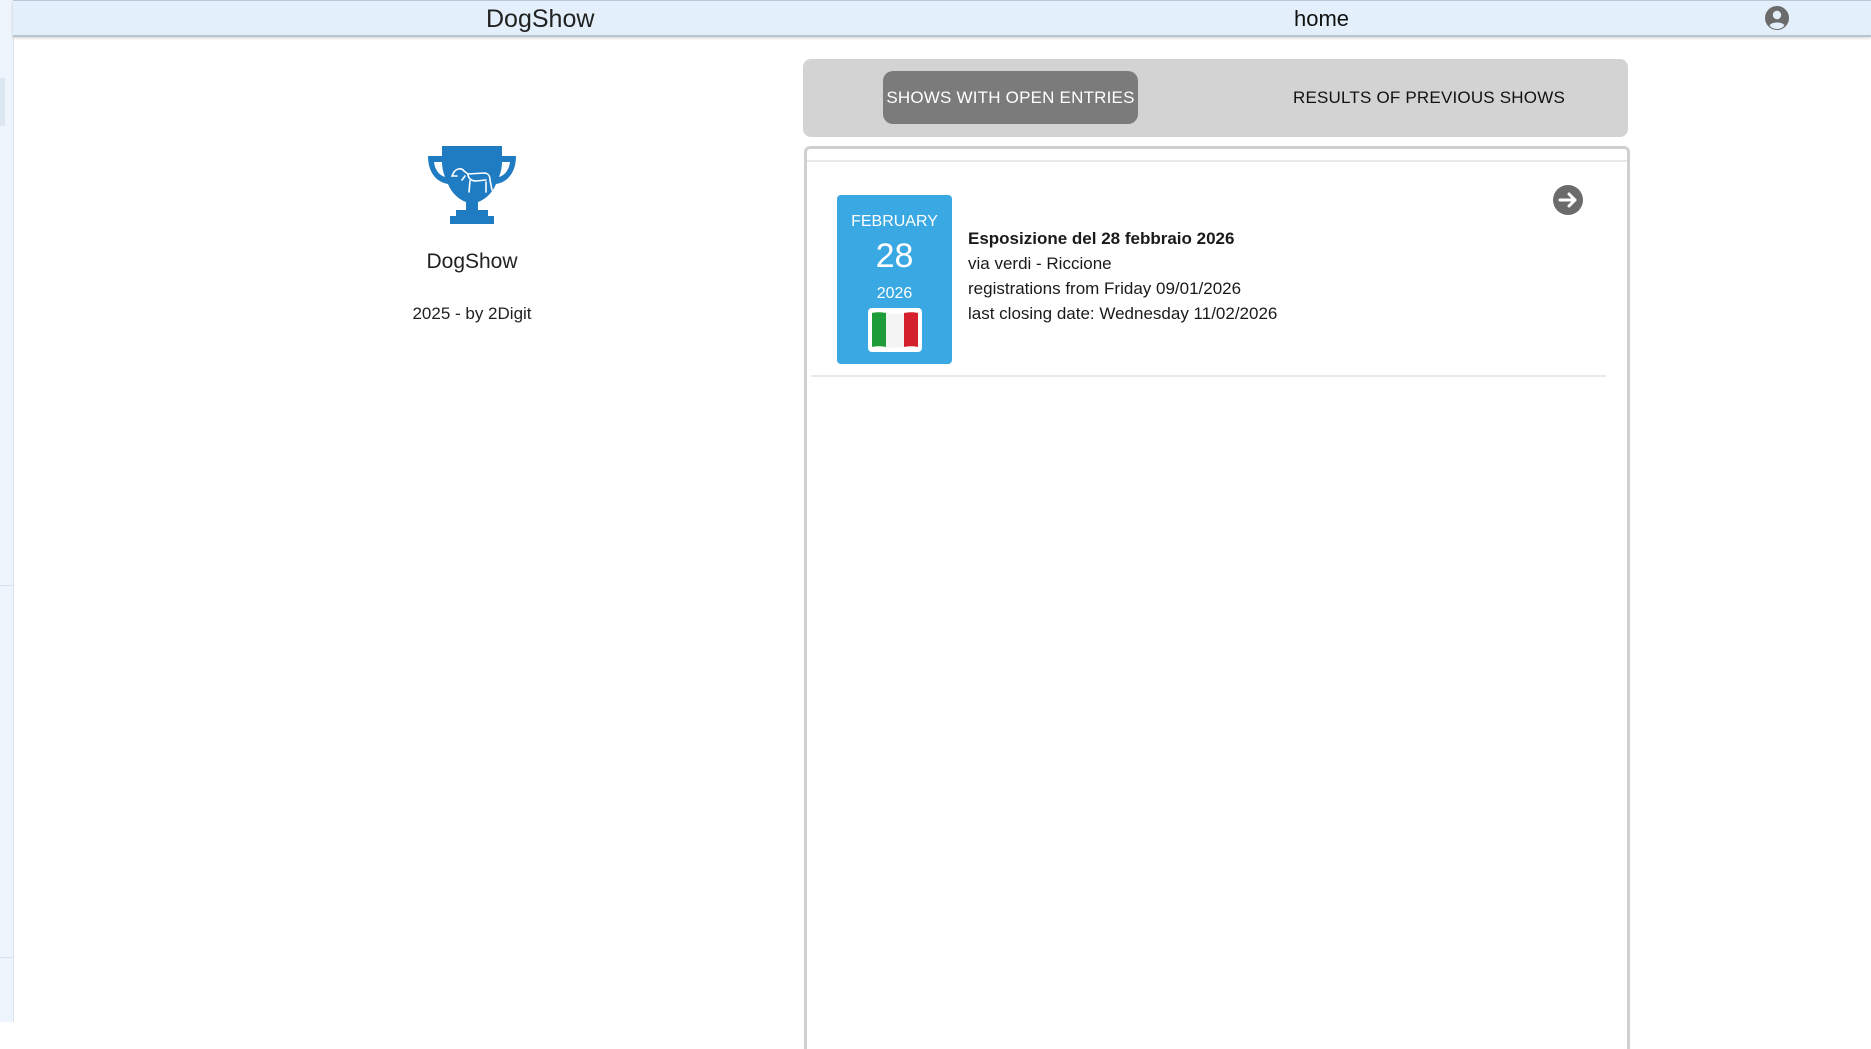 The height and width of the screenshot is (1049, 1871). What do you see at coordinates (1777, 18) in the screenshot?
I see `account-circle-icon` at bounding box center [1777, 18].